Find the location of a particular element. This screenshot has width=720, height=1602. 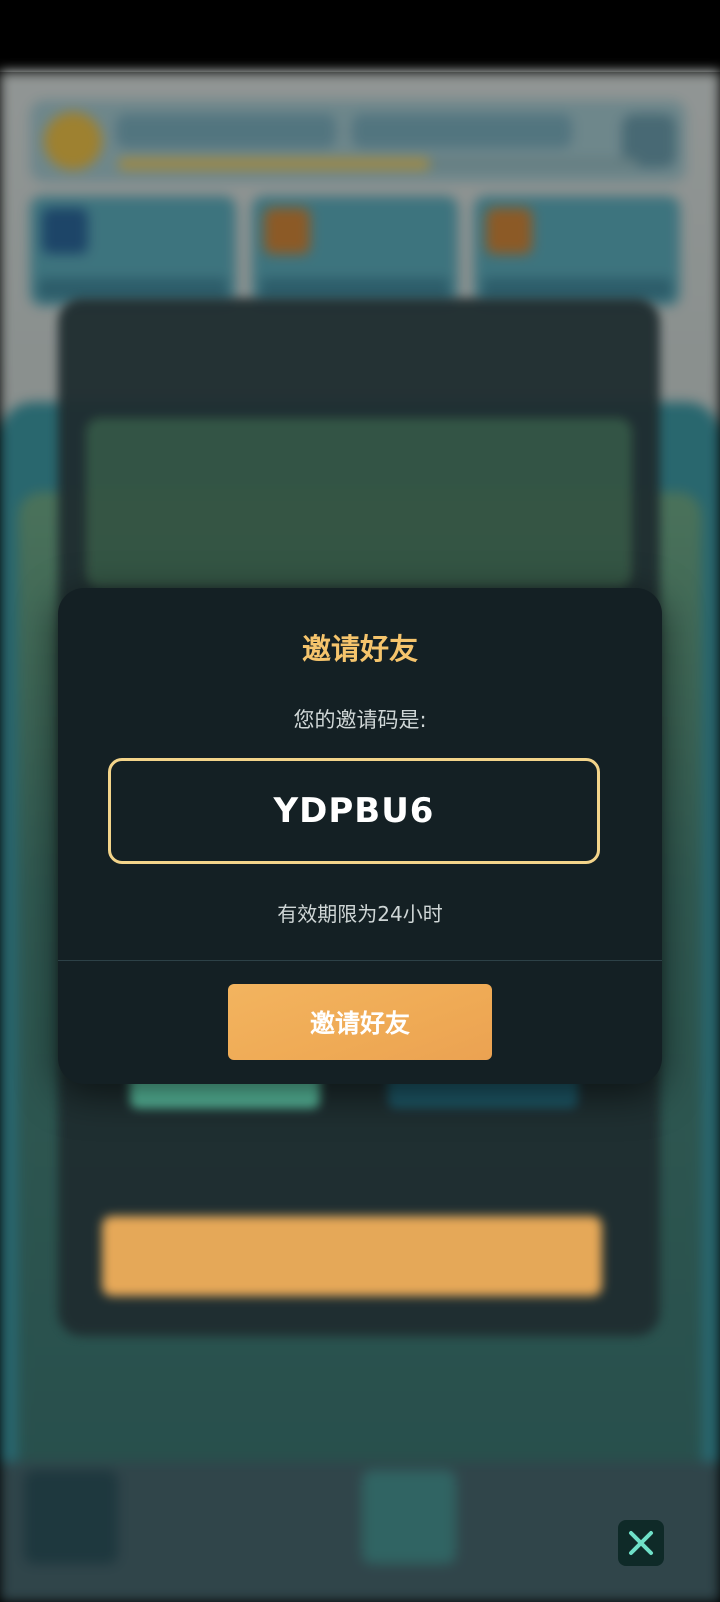

close-button is located at coordinates (641, 1543).